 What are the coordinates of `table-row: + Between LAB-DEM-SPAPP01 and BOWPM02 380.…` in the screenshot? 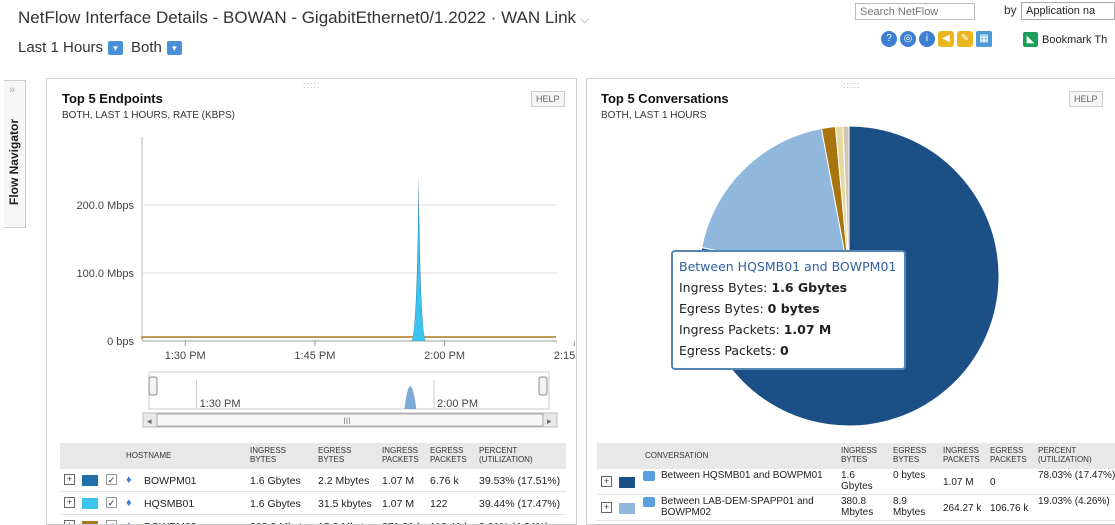 It's located at (856, 508).